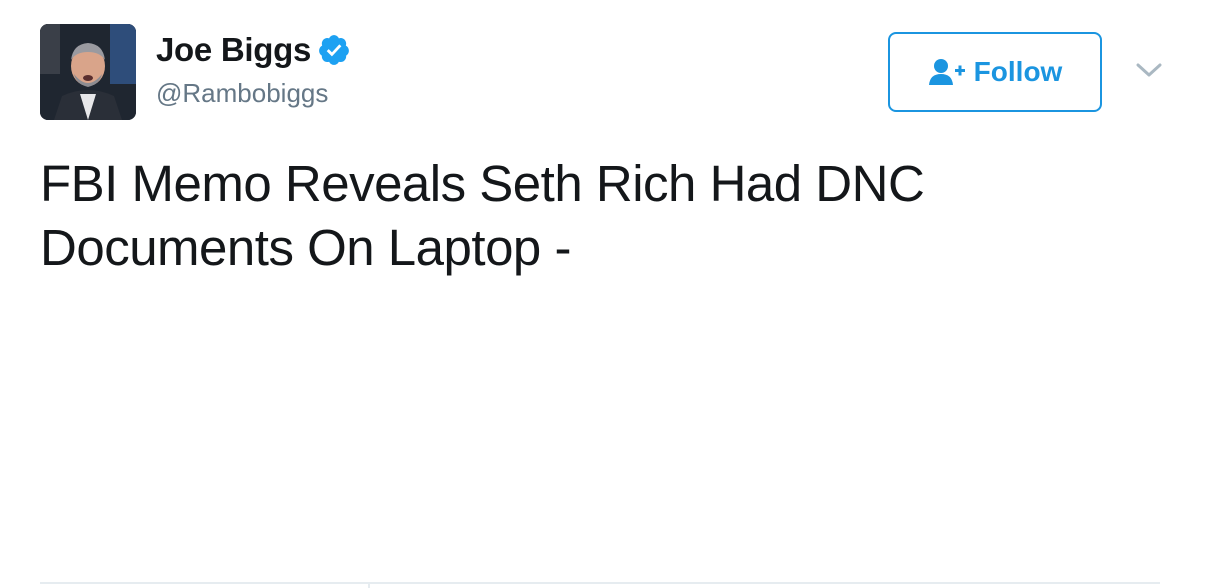 This screenshot has height=588, width=1206. What do you see at coordinates (242, 93) in the screenshot?
I see `author-handle: @Rambobiggs` at bounding box center [242, 93].